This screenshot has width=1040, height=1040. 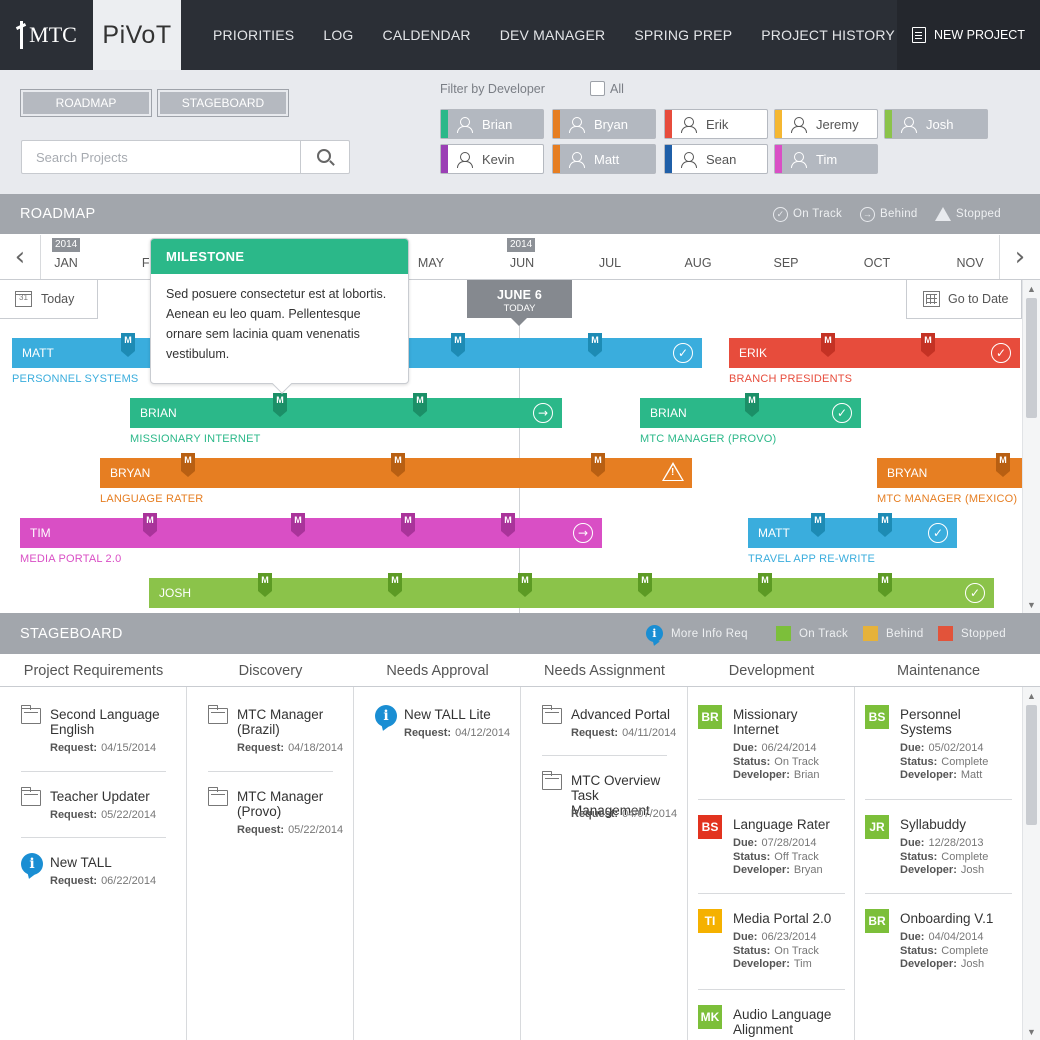 I want to click on card-developer: Developer: Brian, so click(x=776, y=776).